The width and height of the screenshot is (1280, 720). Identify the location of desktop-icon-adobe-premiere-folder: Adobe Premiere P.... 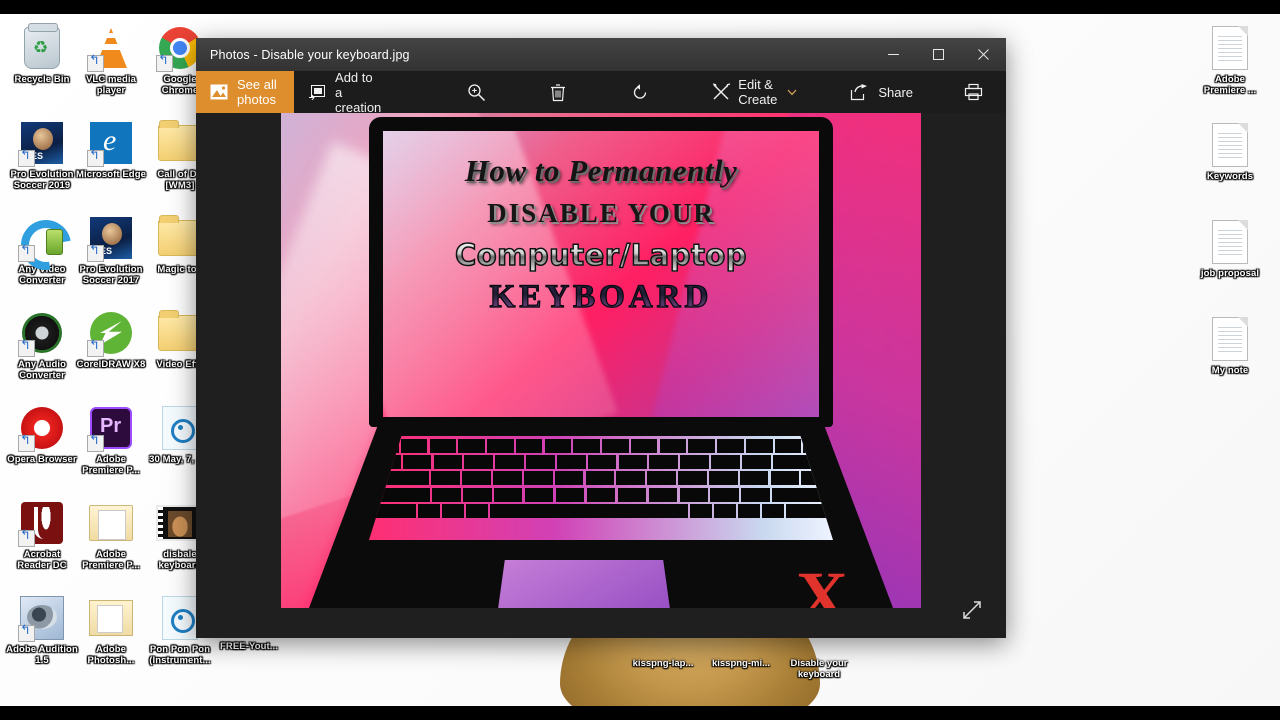
(111, 546).